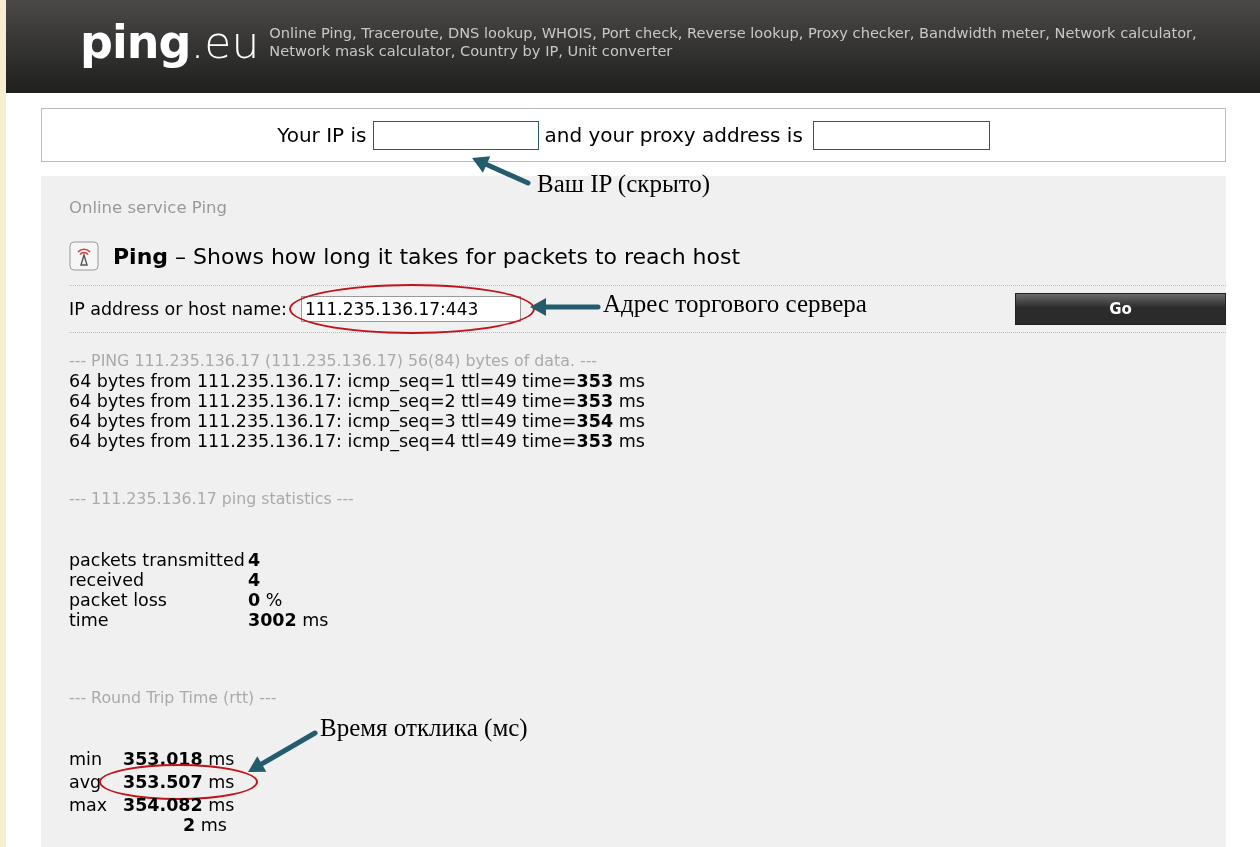 The width and height of the screenshot is (1260, 847). Describe the element at coordinates (424, 728) in the screenshot. I see `annotation: Время отклика (мс)` at that location.